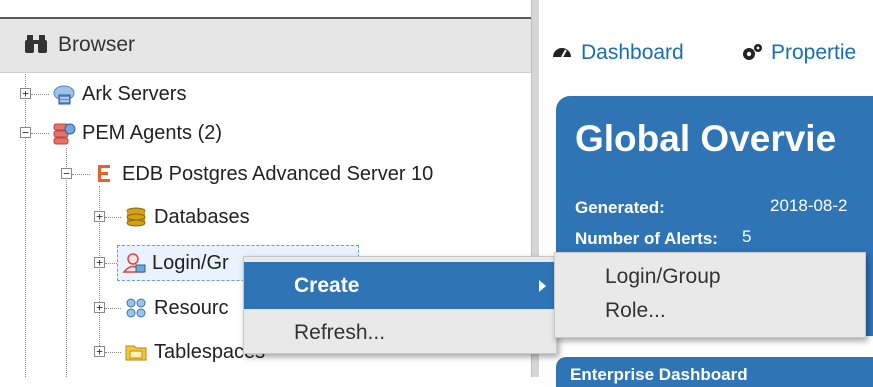  Describe the element at coordinates (814, 52) in the screenshot. I see `tab-label: Propertie` at that location.